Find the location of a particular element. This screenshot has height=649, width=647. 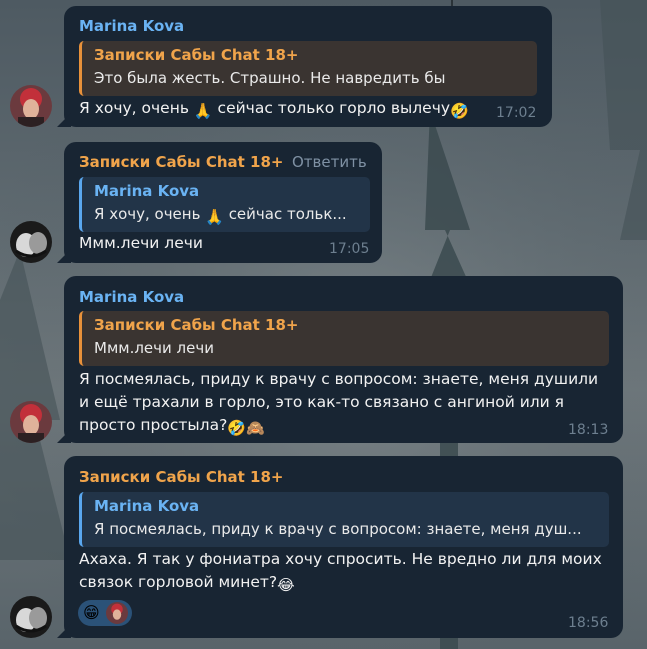

reaction-chip: 😁 is located at coordinates (105, 613).